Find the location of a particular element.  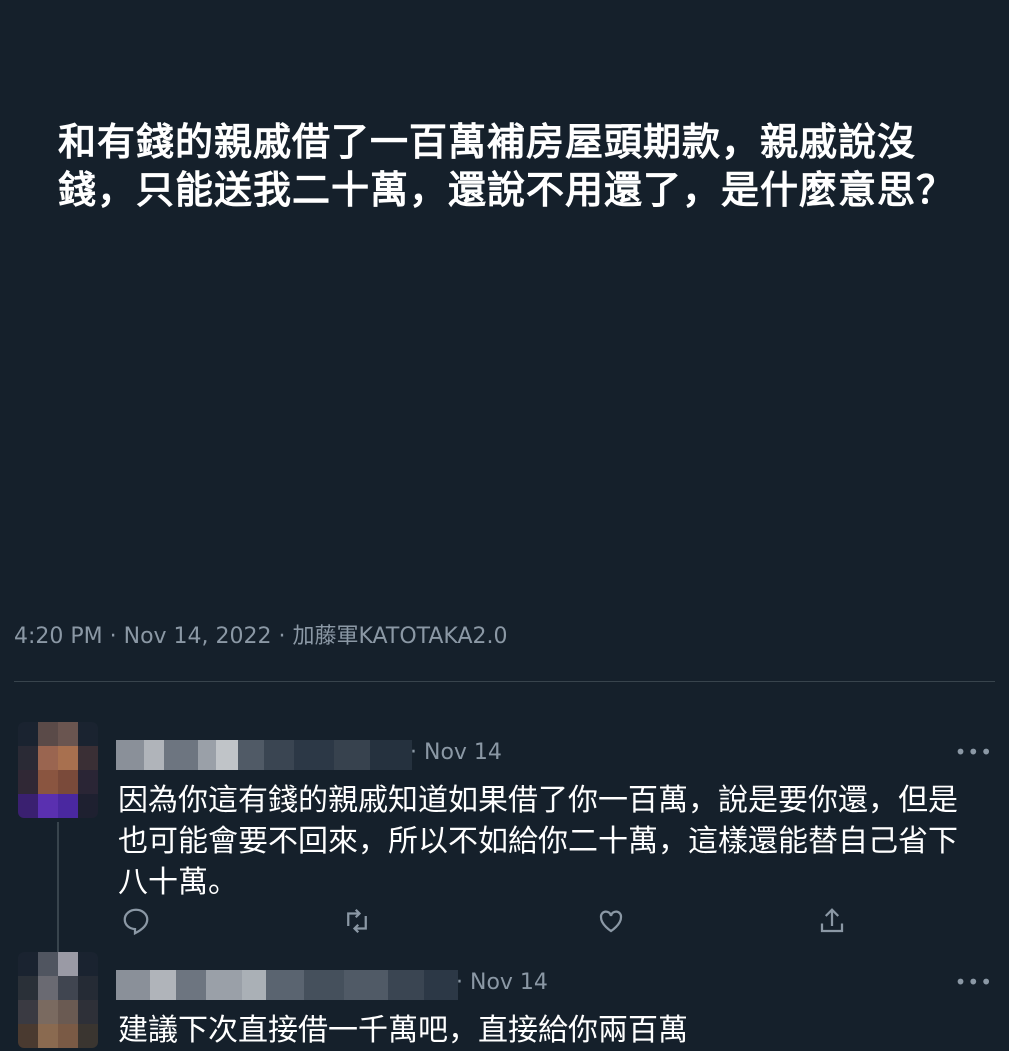

reply-actions is located at coordinates (504, 921).